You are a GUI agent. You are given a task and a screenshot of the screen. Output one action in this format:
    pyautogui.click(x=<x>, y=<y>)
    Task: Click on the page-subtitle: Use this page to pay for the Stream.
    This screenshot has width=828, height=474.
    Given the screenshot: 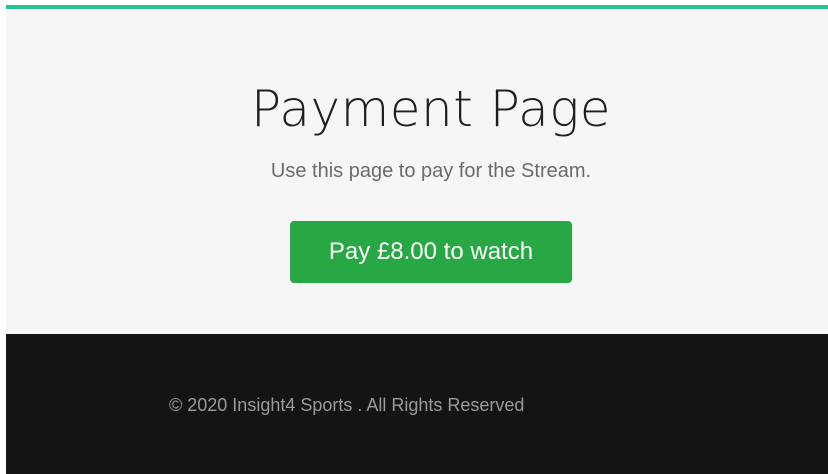 What is the action you would take?
    pyautogui.click(x=431, y=171)
    